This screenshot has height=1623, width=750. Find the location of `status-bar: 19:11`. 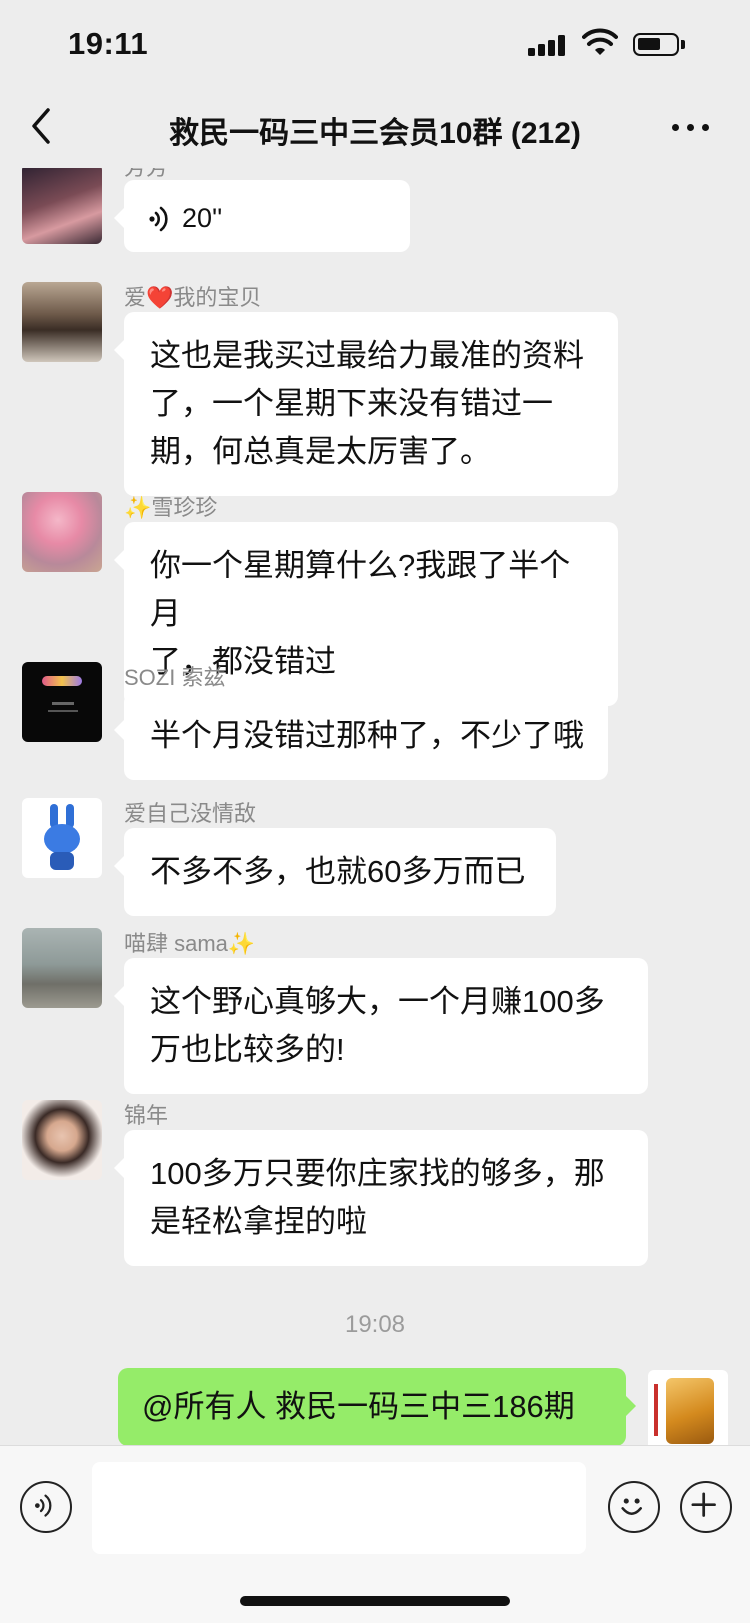

status-bar: 19:11 is located at coordinates (375, 46).